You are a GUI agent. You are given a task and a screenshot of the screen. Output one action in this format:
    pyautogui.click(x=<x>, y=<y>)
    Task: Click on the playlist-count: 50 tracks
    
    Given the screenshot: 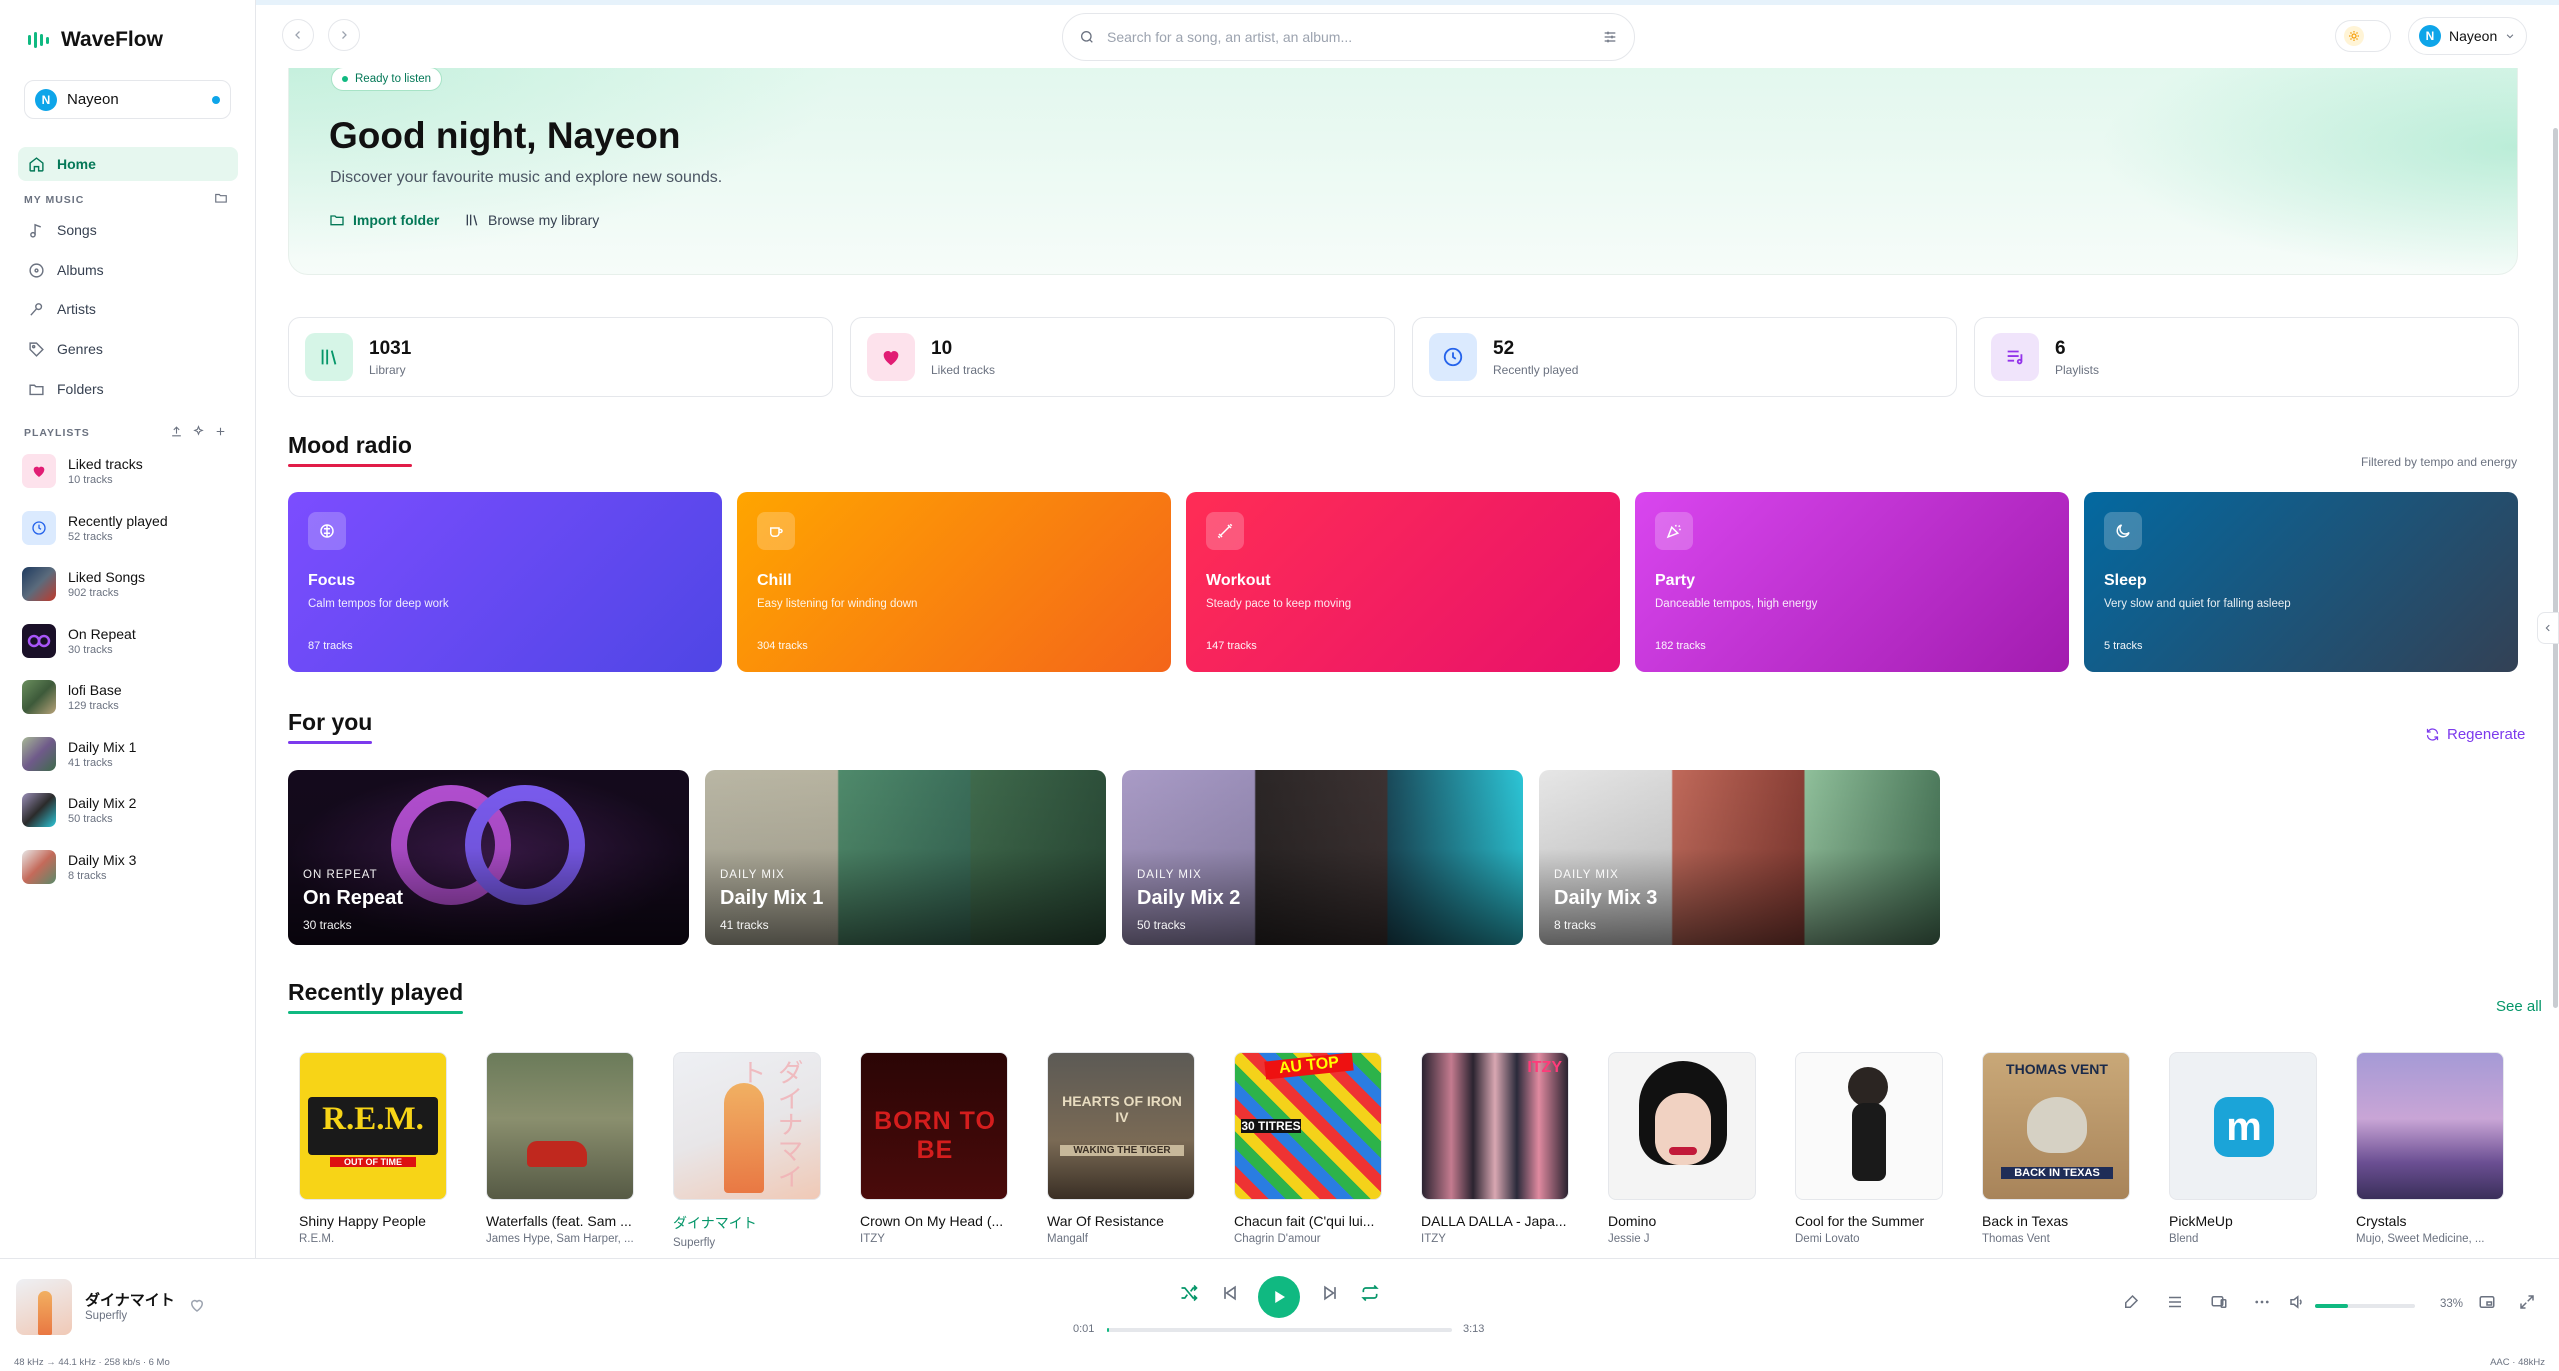 What is the action you would take?
    pyautogui.click(x=90, y=819)
    